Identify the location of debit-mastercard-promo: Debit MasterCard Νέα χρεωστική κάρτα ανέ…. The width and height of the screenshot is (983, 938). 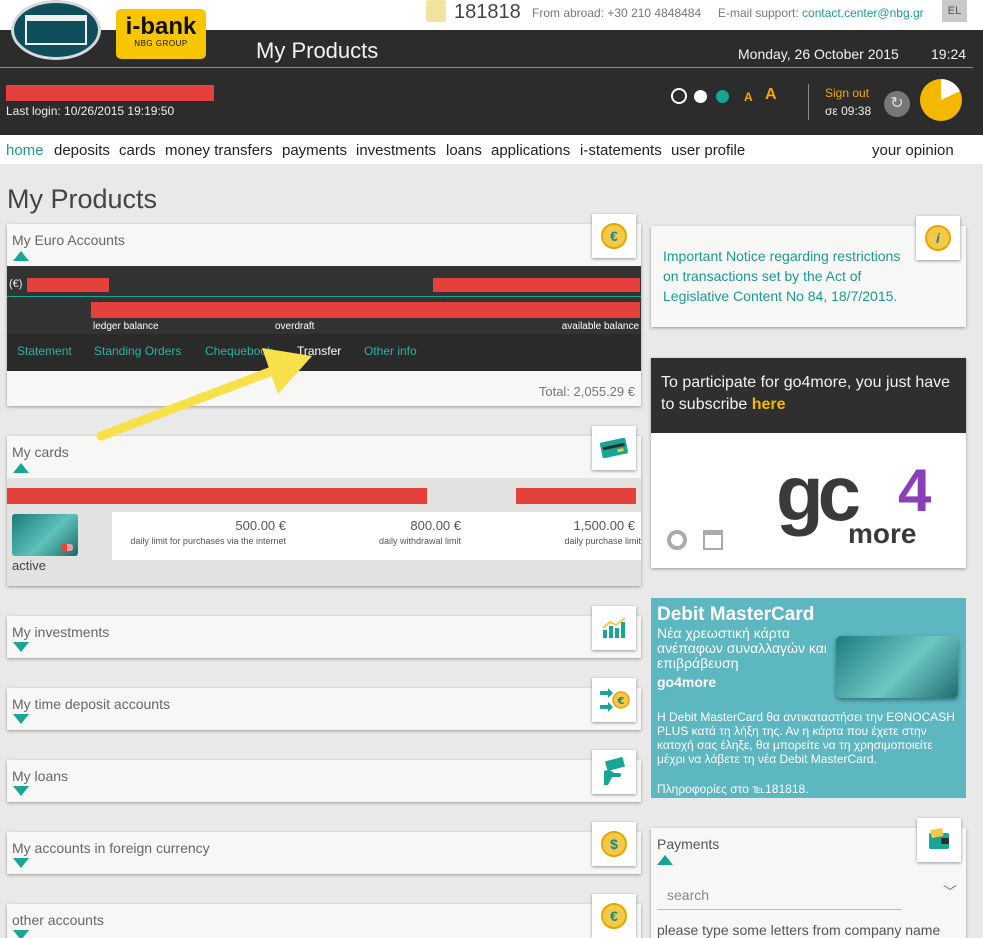
(808, 698).